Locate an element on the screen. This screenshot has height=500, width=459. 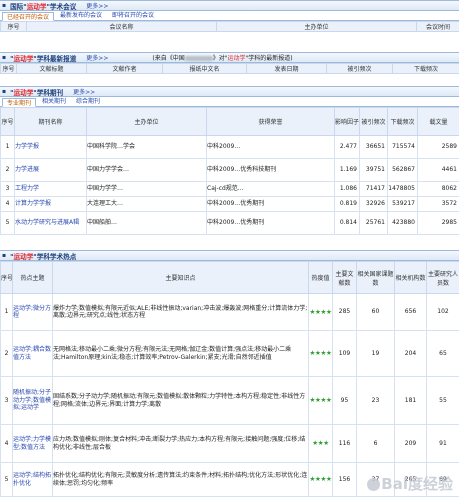
cited-count: 36651 is located at coordinates (373, 147).